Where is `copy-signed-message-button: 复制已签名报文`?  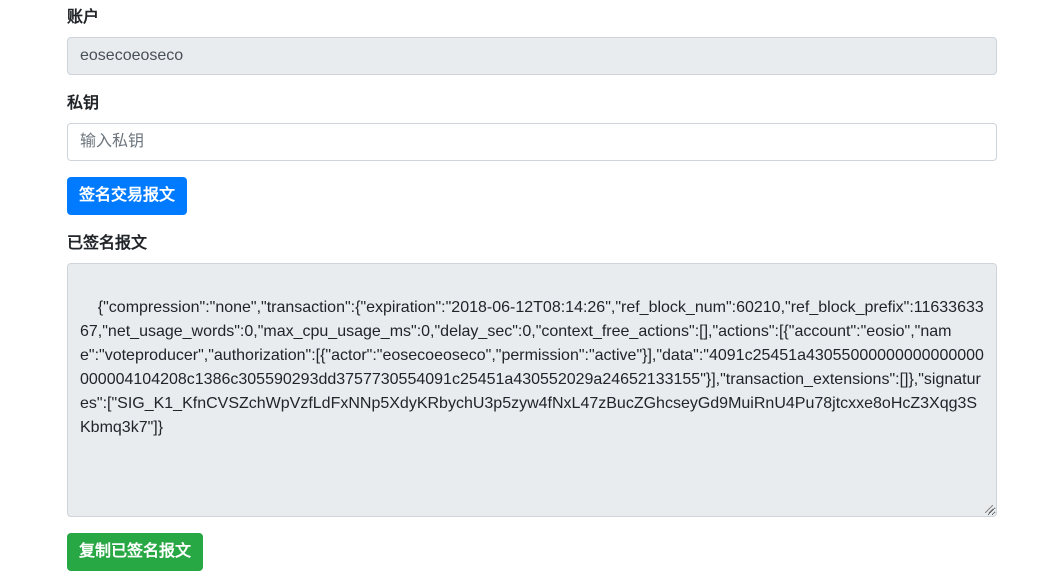
copy-signed-message-button: 复制已签名报文 is located at coordinates (135, 552).